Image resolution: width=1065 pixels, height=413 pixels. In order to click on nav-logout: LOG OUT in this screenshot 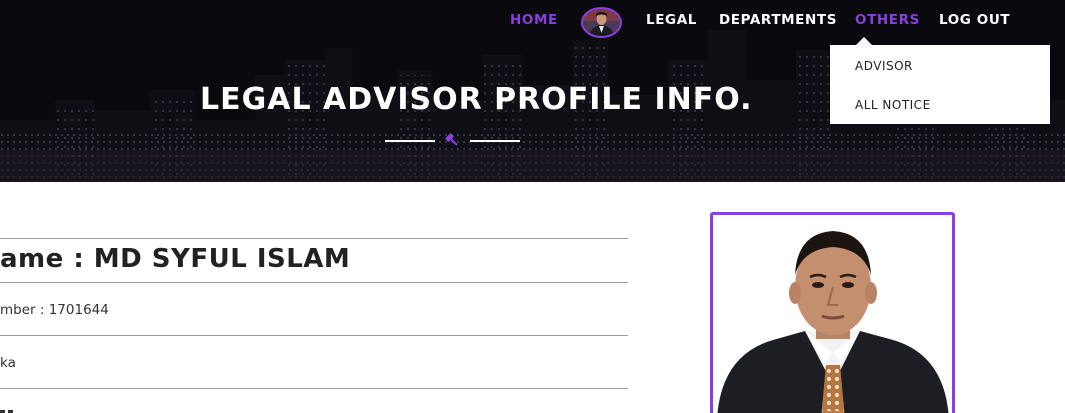, I will do `click(974, 20)`.